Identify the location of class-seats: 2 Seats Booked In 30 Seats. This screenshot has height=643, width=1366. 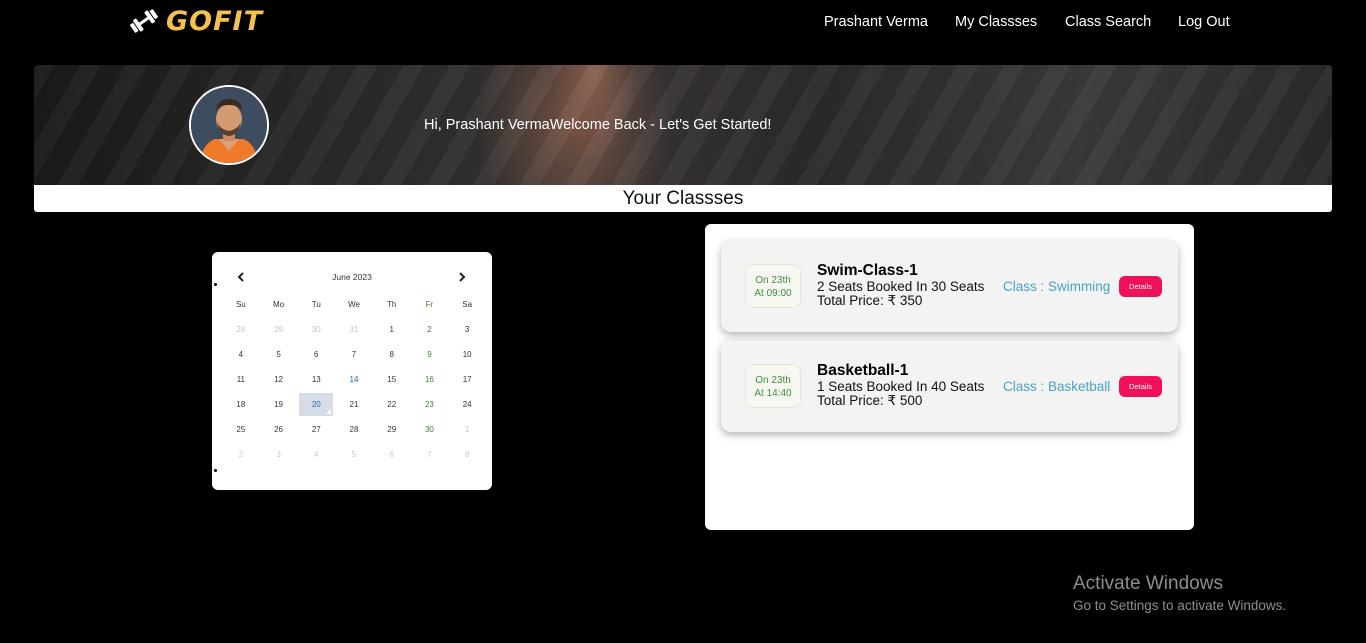
(901, 286).